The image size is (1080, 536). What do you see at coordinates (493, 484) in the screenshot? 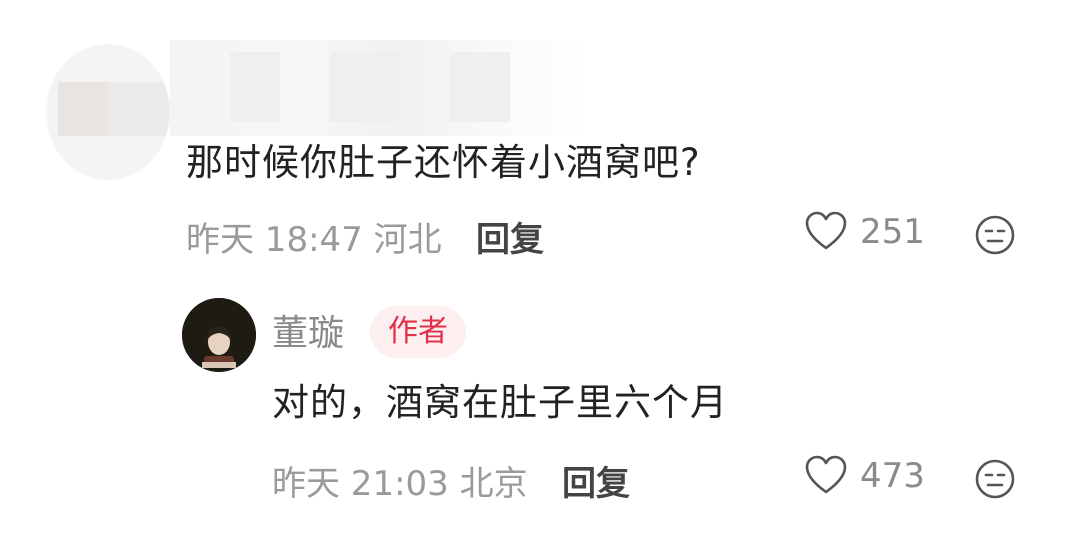
I see `comment-location: 北京` at bounding box center [493, 484].